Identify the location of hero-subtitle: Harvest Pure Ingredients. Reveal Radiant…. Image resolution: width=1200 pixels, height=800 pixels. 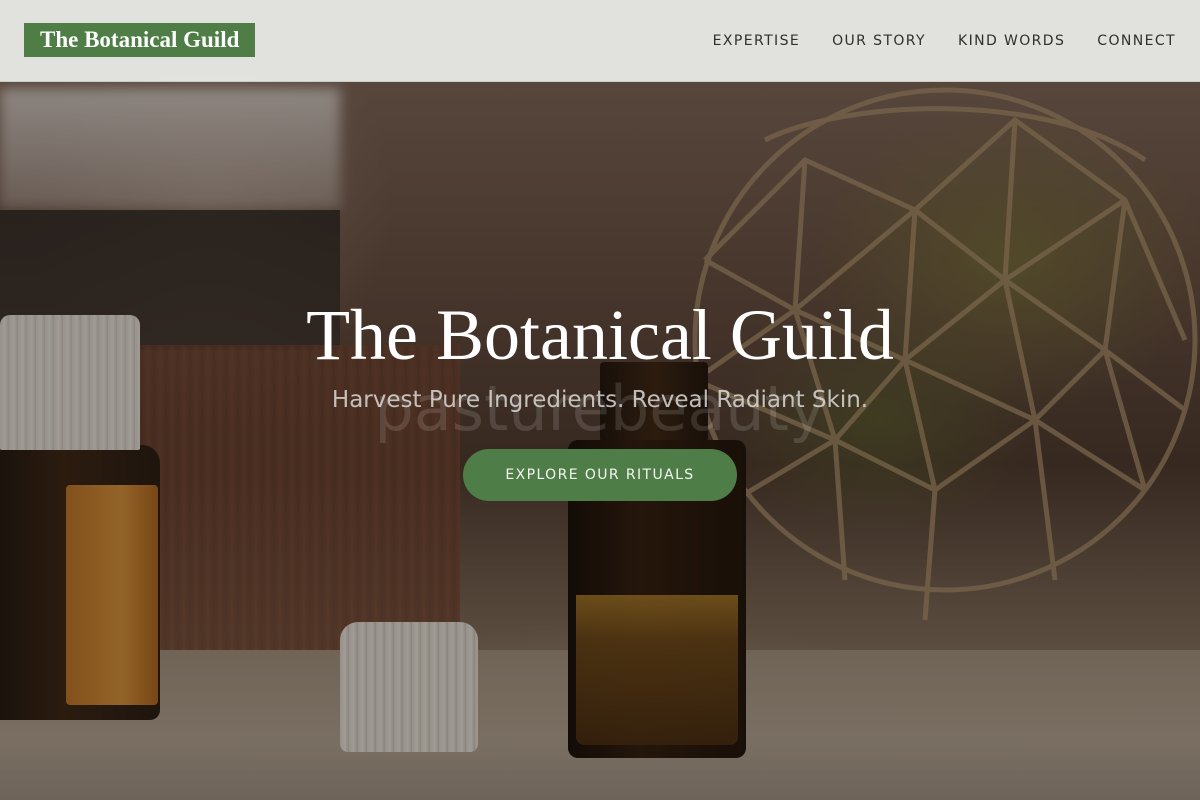
(600, 400).